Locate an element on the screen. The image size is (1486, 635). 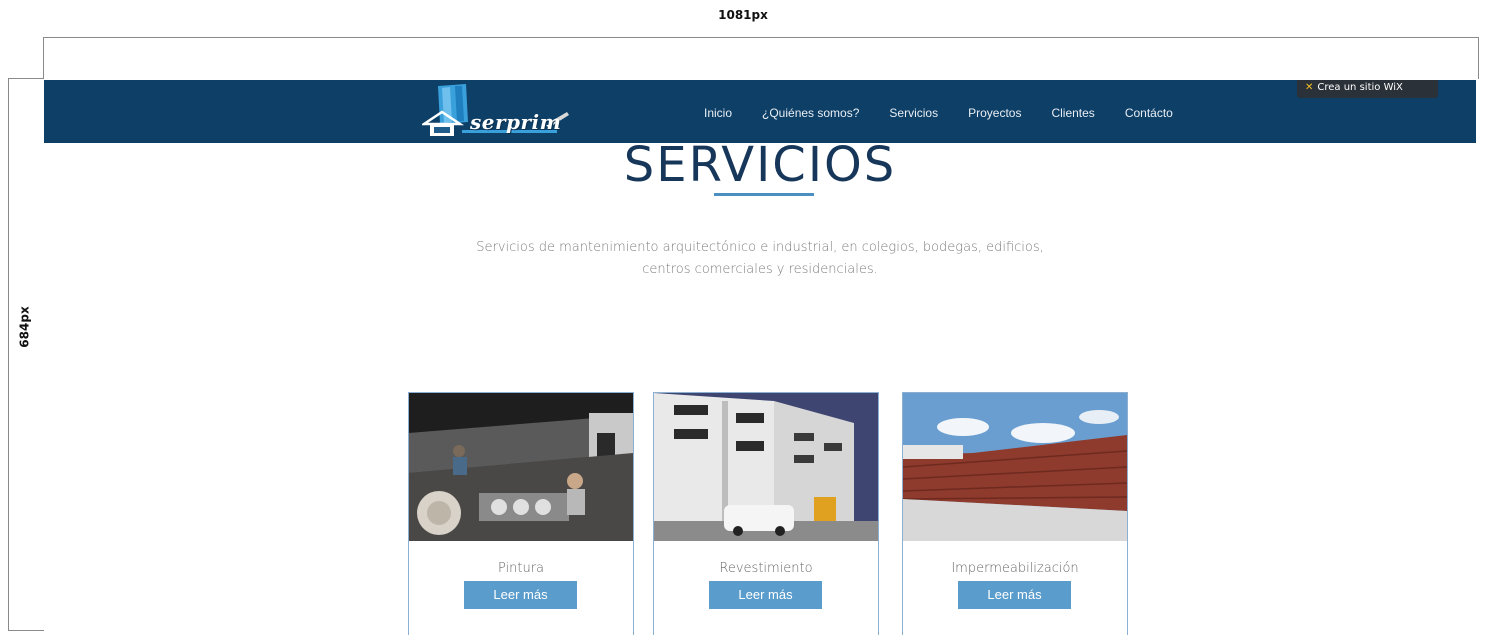
leer-mas-revestimiento-button: Leer más is located at coordinates (765, 595).